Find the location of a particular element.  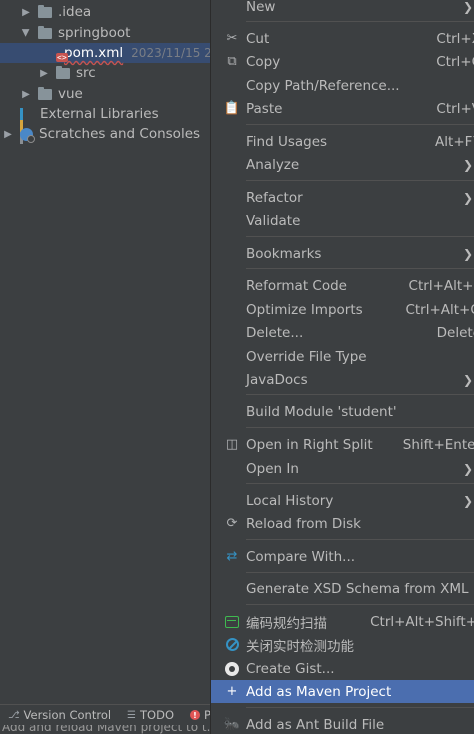

menu-item-copy: ⧉ Copy Ctrl+C is located at coordinates (342, 61).